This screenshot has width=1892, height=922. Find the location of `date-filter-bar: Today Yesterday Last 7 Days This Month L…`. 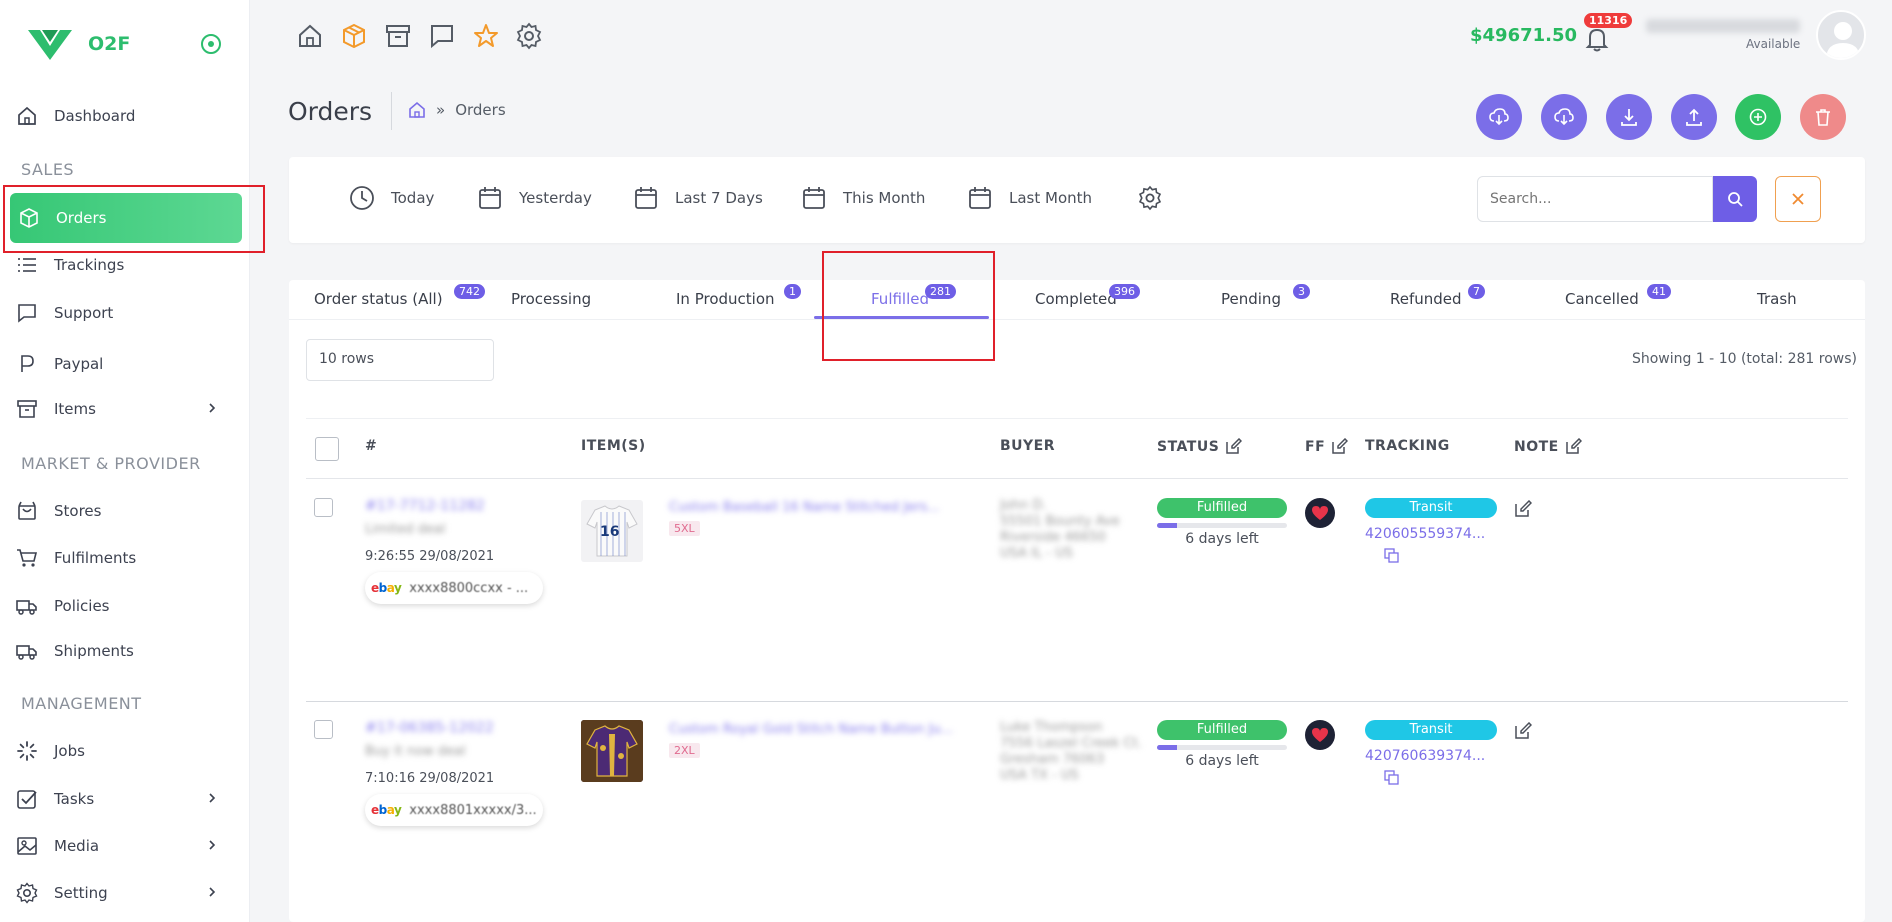

date-filter-bar: Today Yesterday Last 7 Days This Month L… is located at coordinates (1077, 200).